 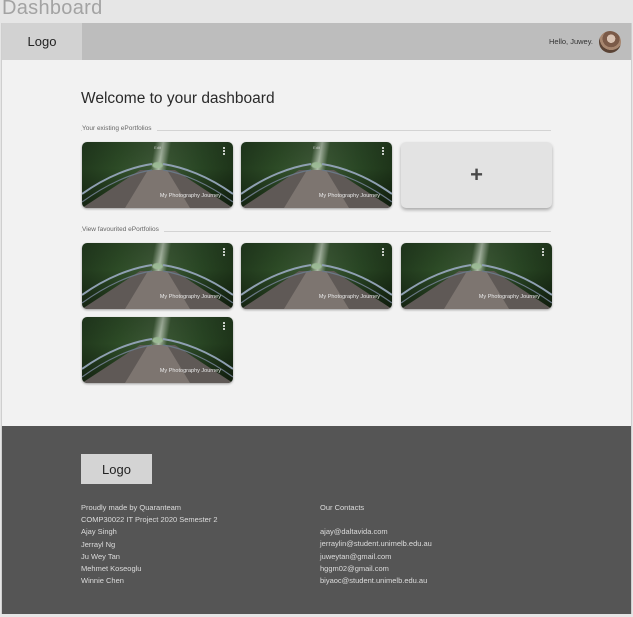 What do you see at coordinates (52, 9) in the screenshot?
I see `window-title: Dashboard` at bounding box center [52, 9].